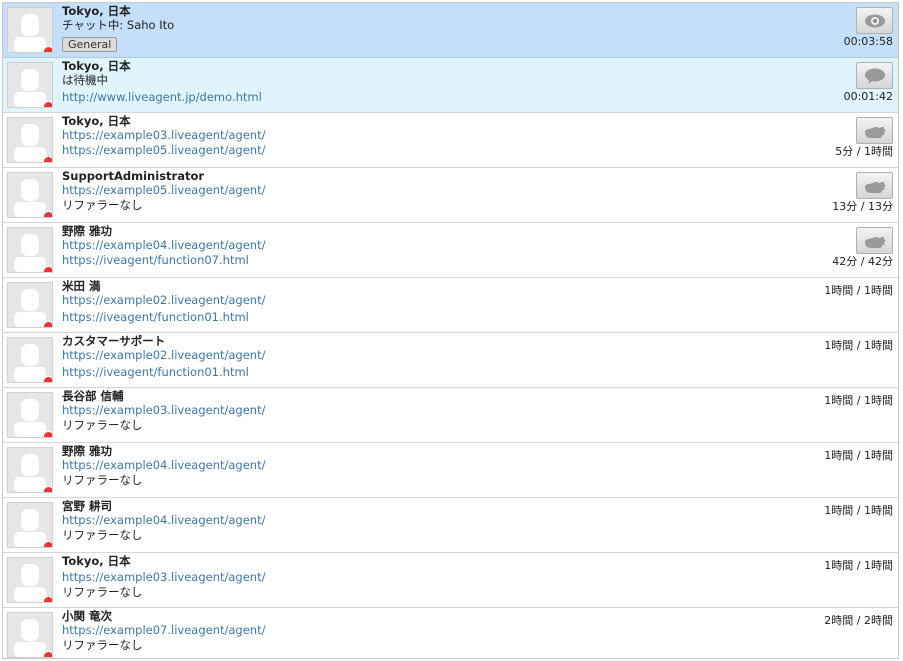  Describe the element at coordinates (868, 41) in the screenshot. I see `elapsed-time: 00:03:58` at that location.